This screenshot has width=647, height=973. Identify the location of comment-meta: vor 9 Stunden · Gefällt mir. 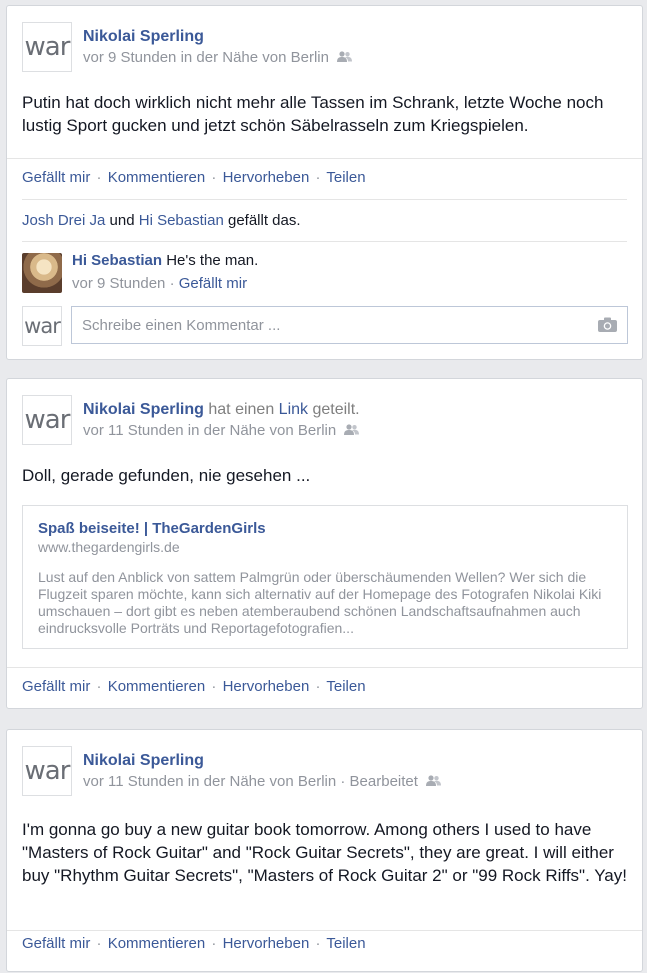
(160, 283).